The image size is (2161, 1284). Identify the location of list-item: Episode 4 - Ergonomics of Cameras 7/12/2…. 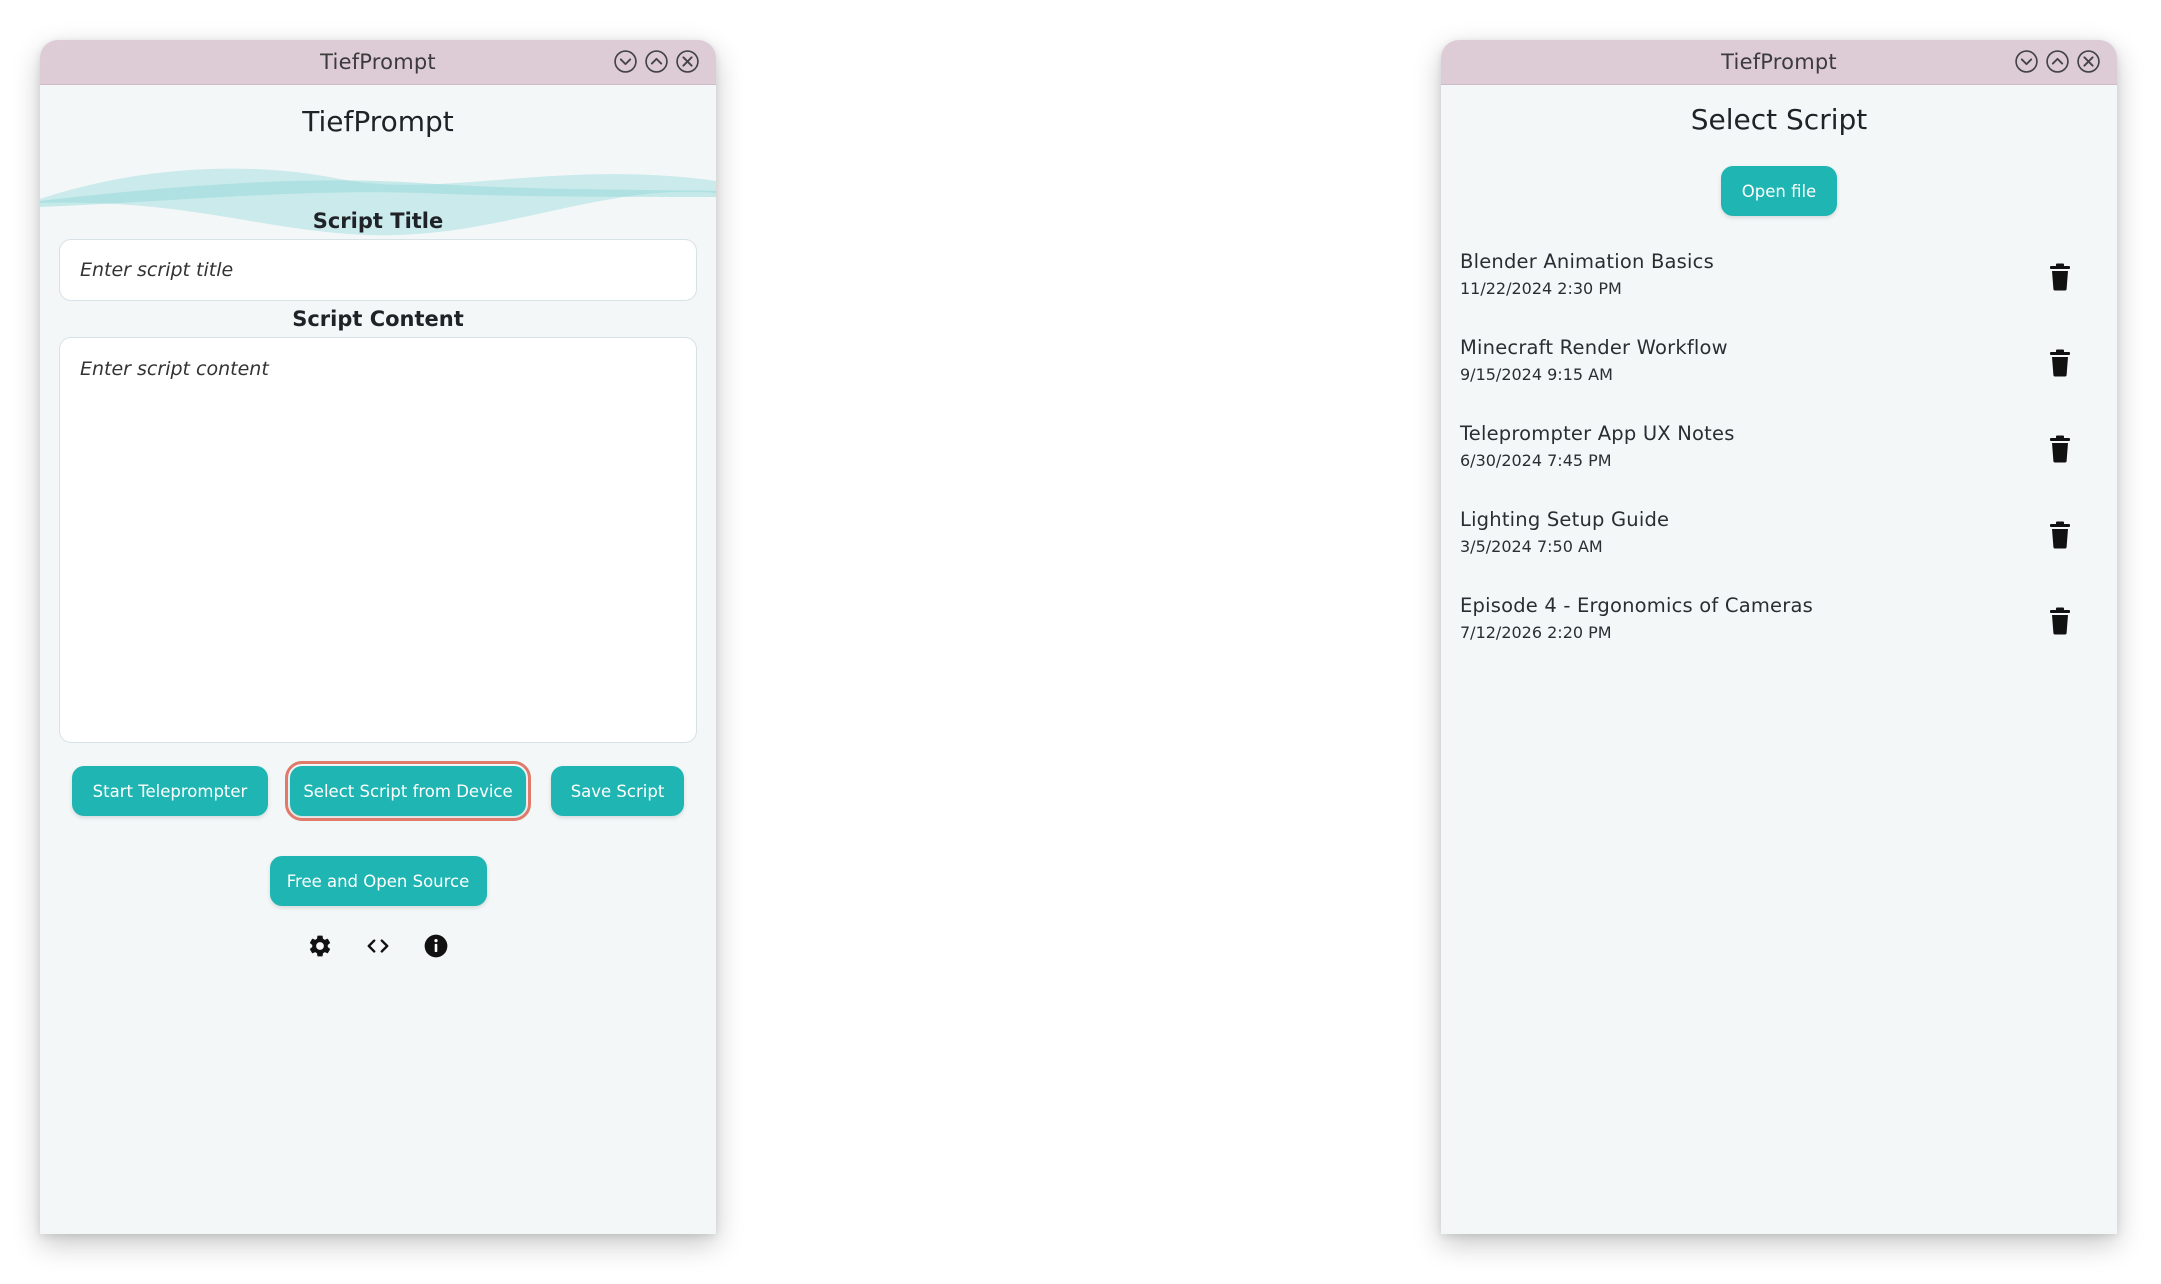
(1779, 625).